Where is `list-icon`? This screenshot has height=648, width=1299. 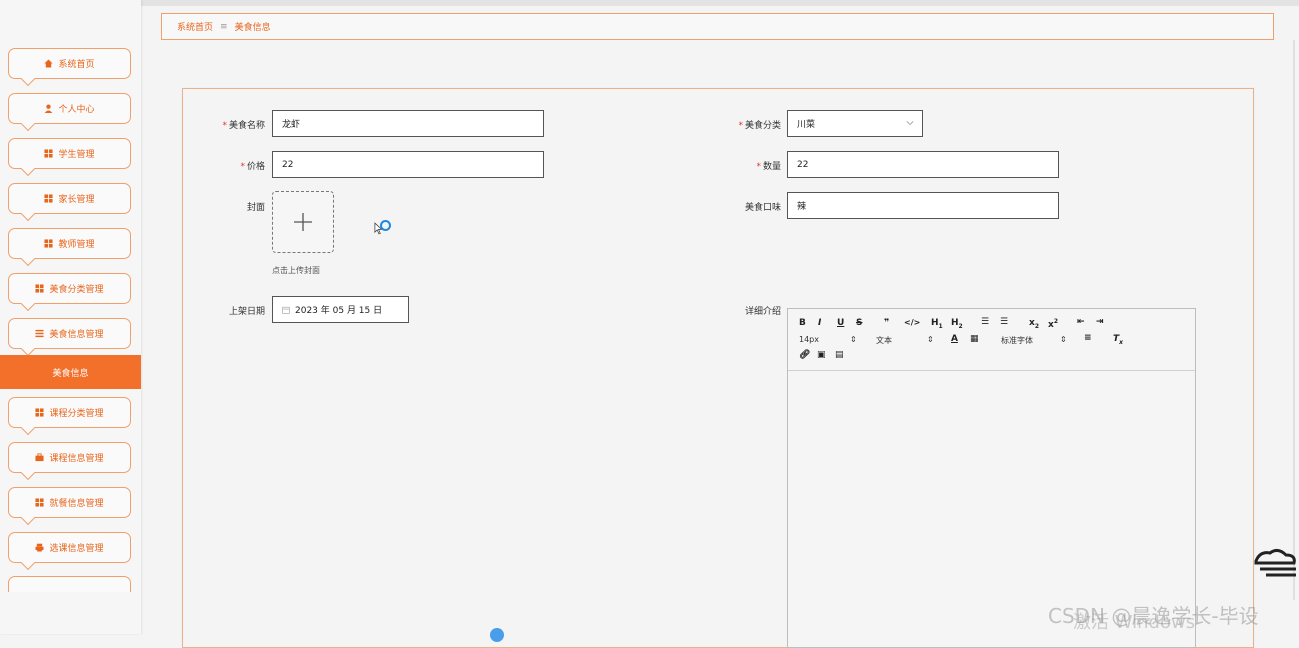 list-icon is located at coordinates (40, 333).